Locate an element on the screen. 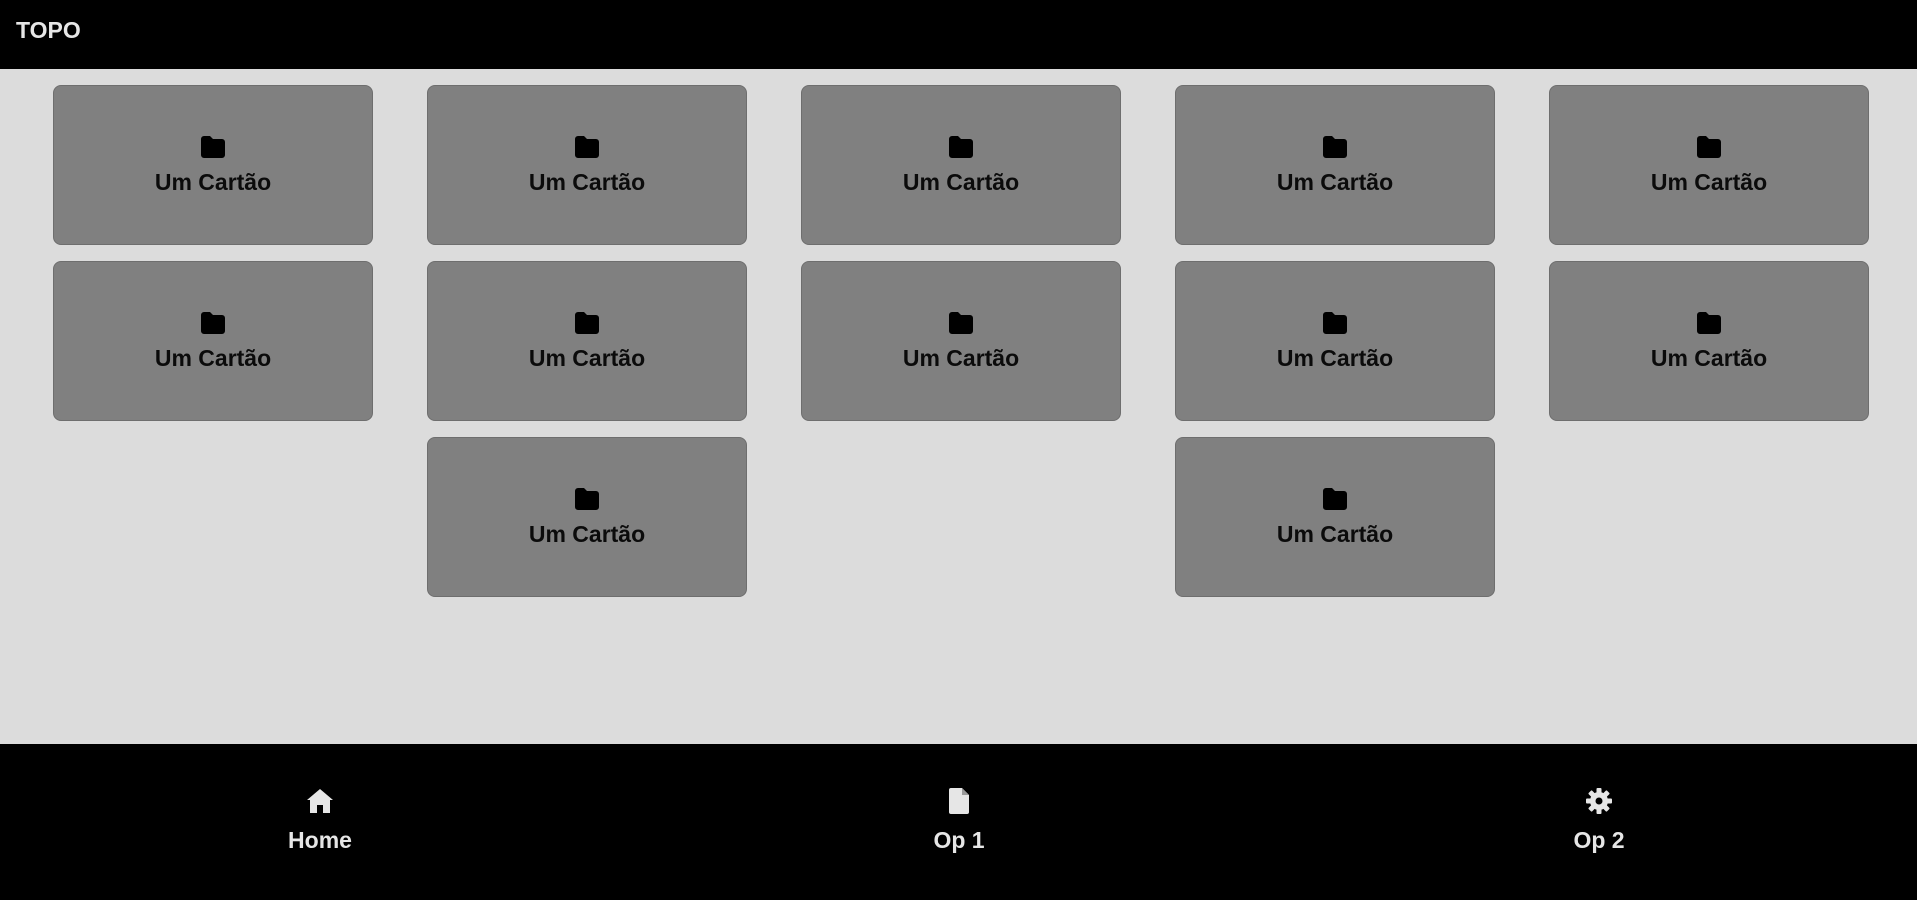 This screenshot has height=900, width=1917. nav-home: Home is located at coordinates (320, 820).